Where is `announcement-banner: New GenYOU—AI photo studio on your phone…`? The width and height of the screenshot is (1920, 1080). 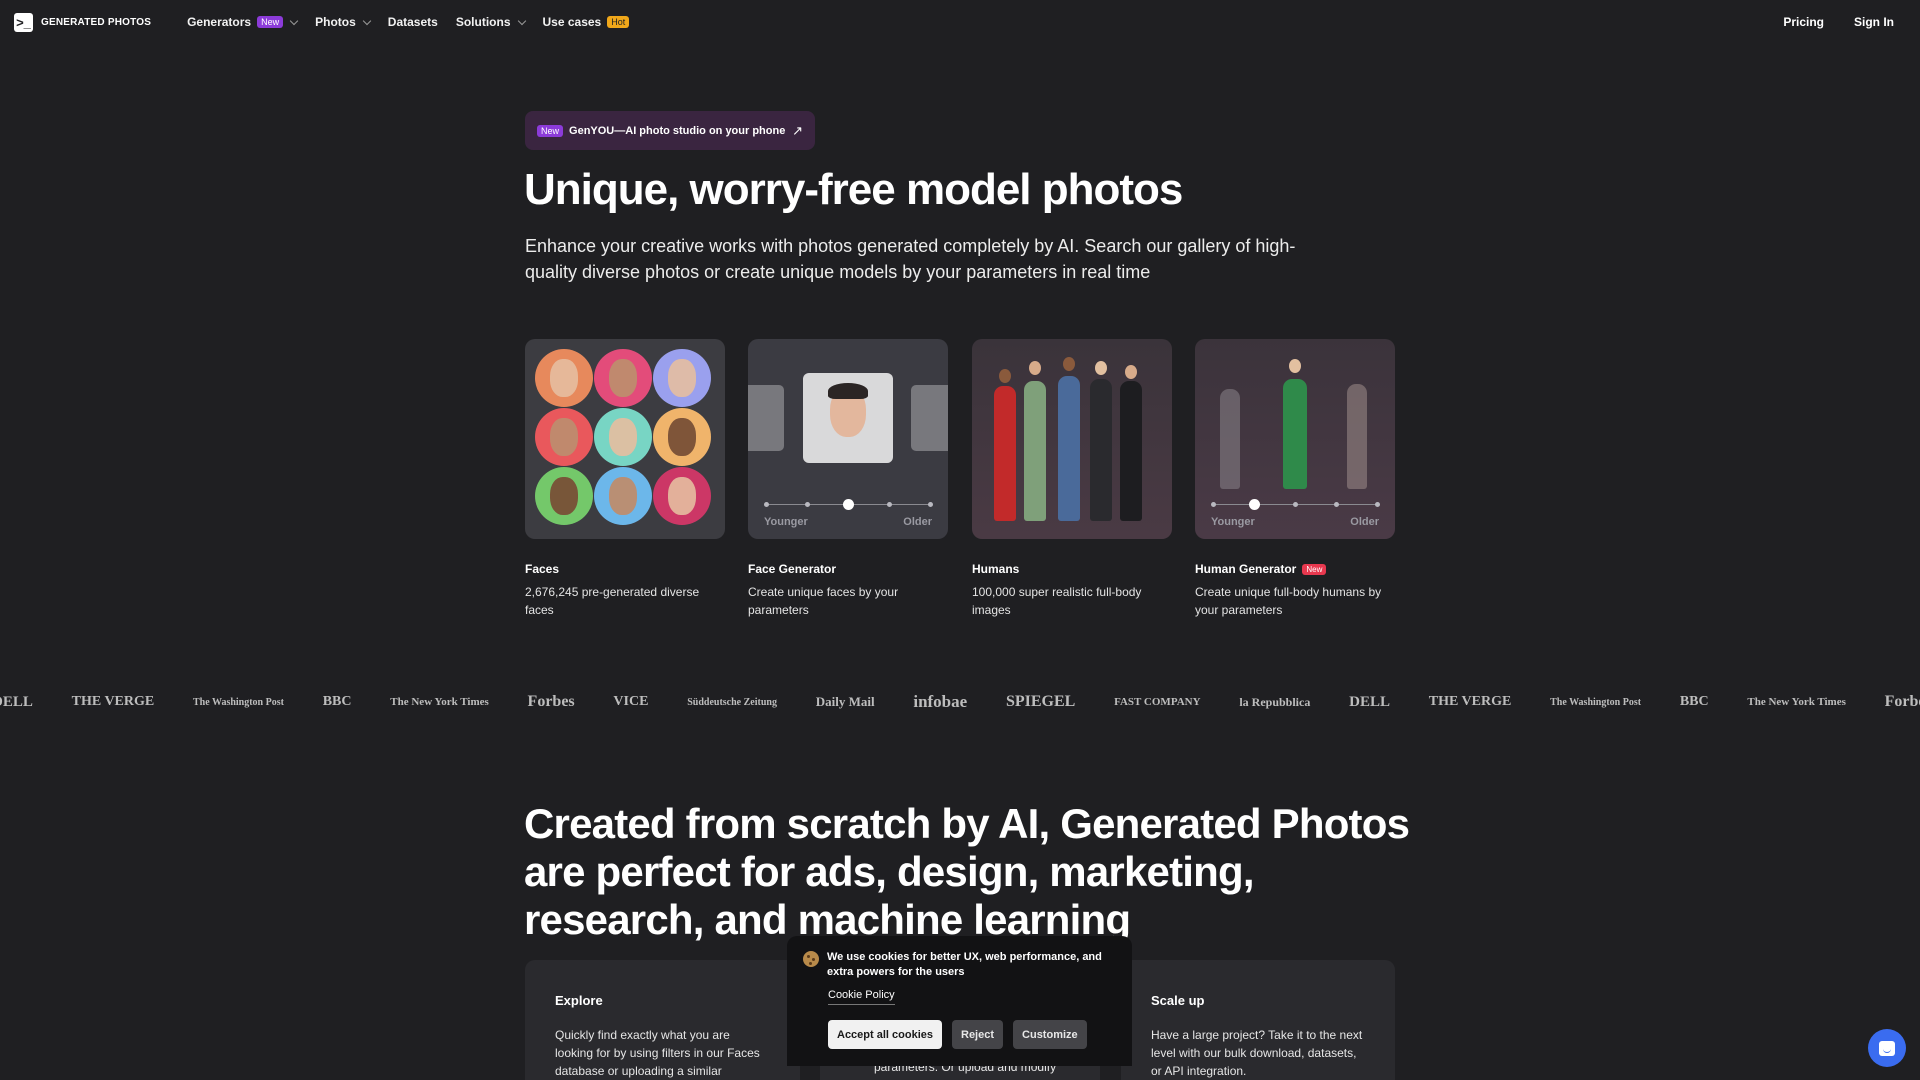 announcement-banner: New GenYOU—AI photo studio on your phone… is located at coordinates (670, 130).